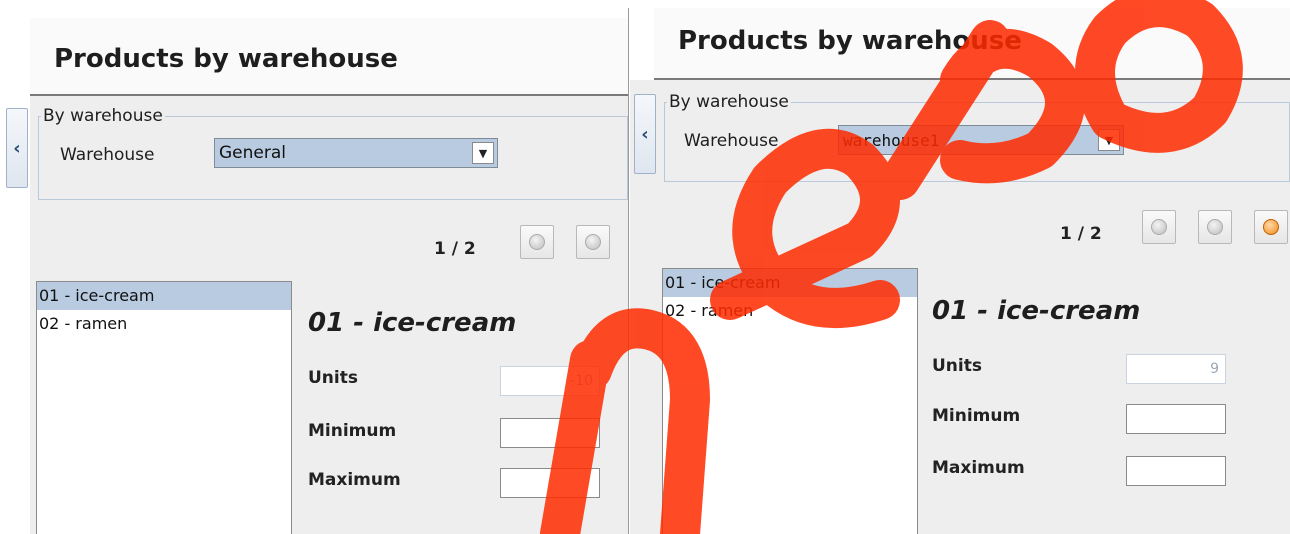 The height and width of the screenshot is (534, 1290). What do you see at coordinates (356, 153) in the screenshot?
I see `warehouse-select: General ▼` at bounding box center [356, 153].